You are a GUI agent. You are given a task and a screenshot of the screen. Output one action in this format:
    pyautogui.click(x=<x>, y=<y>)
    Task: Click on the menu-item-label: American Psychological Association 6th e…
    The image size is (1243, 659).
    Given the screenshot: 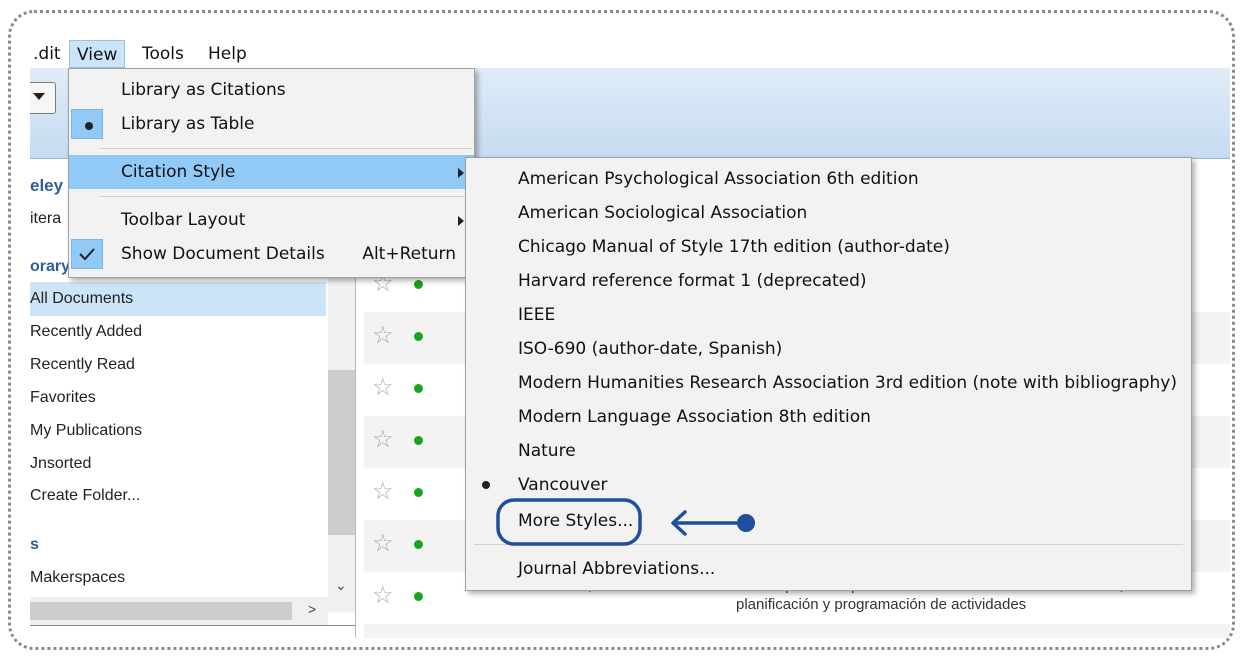 What is the action you would take?
    pyautogui.click(x=718, y=179)
    